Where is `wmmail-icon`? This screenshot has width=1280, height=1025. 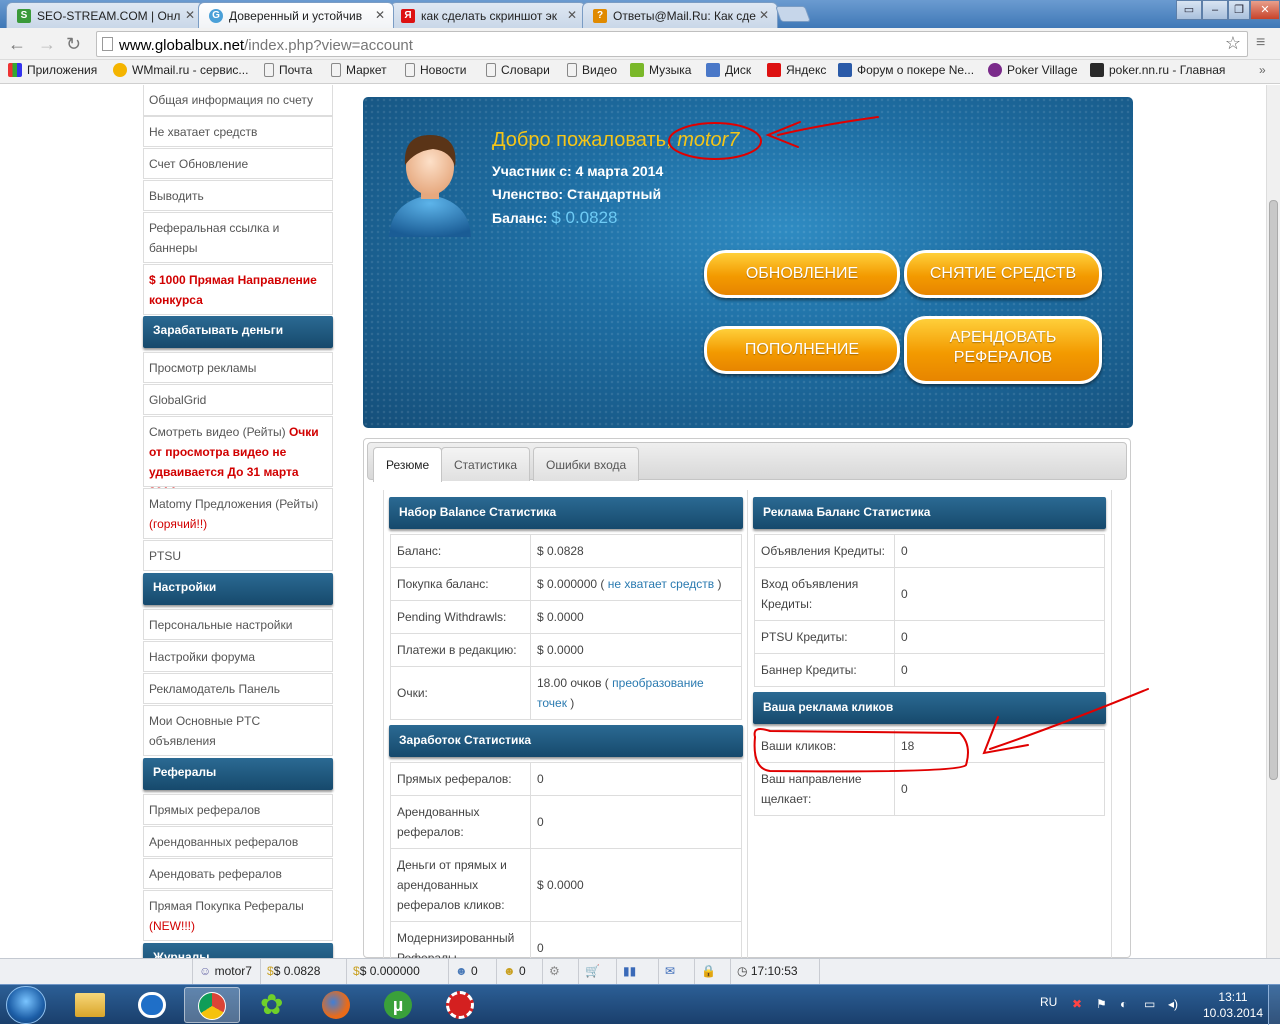 wmmail-icon is located at coordinates (120, 70).